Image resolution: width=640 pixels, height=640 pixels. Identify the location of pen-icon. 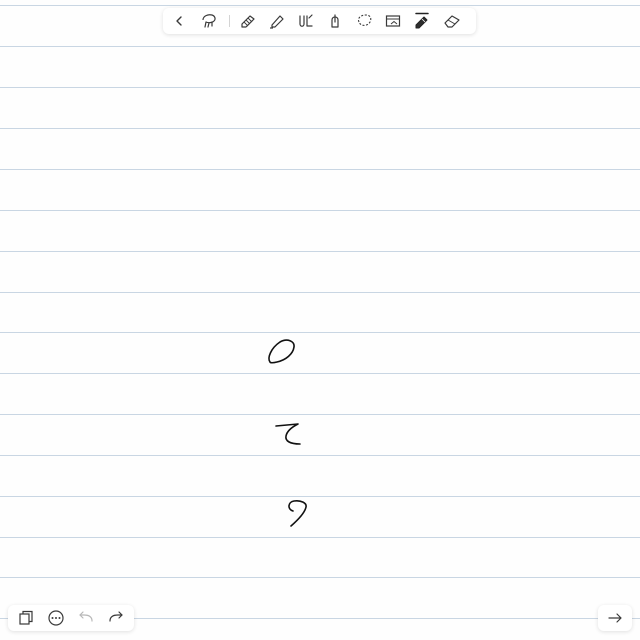
(248, 21).